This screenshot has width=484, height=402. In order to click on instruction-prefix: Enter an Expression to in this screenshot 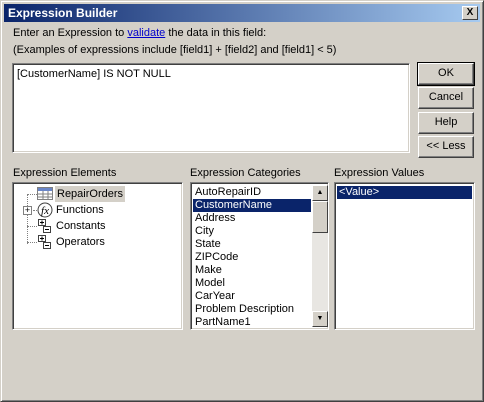, I will do `click(70, 33)`.